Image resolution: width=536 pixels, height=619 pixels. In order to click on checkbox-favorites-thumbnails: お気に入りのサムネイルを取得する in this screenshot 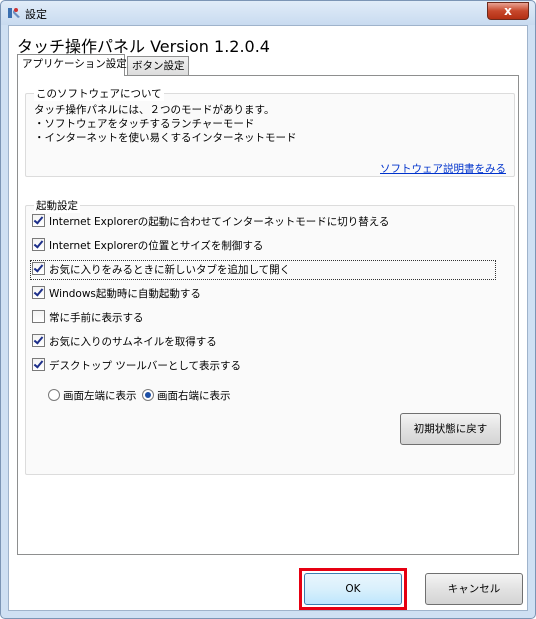, I will do `click(124, 342)`.